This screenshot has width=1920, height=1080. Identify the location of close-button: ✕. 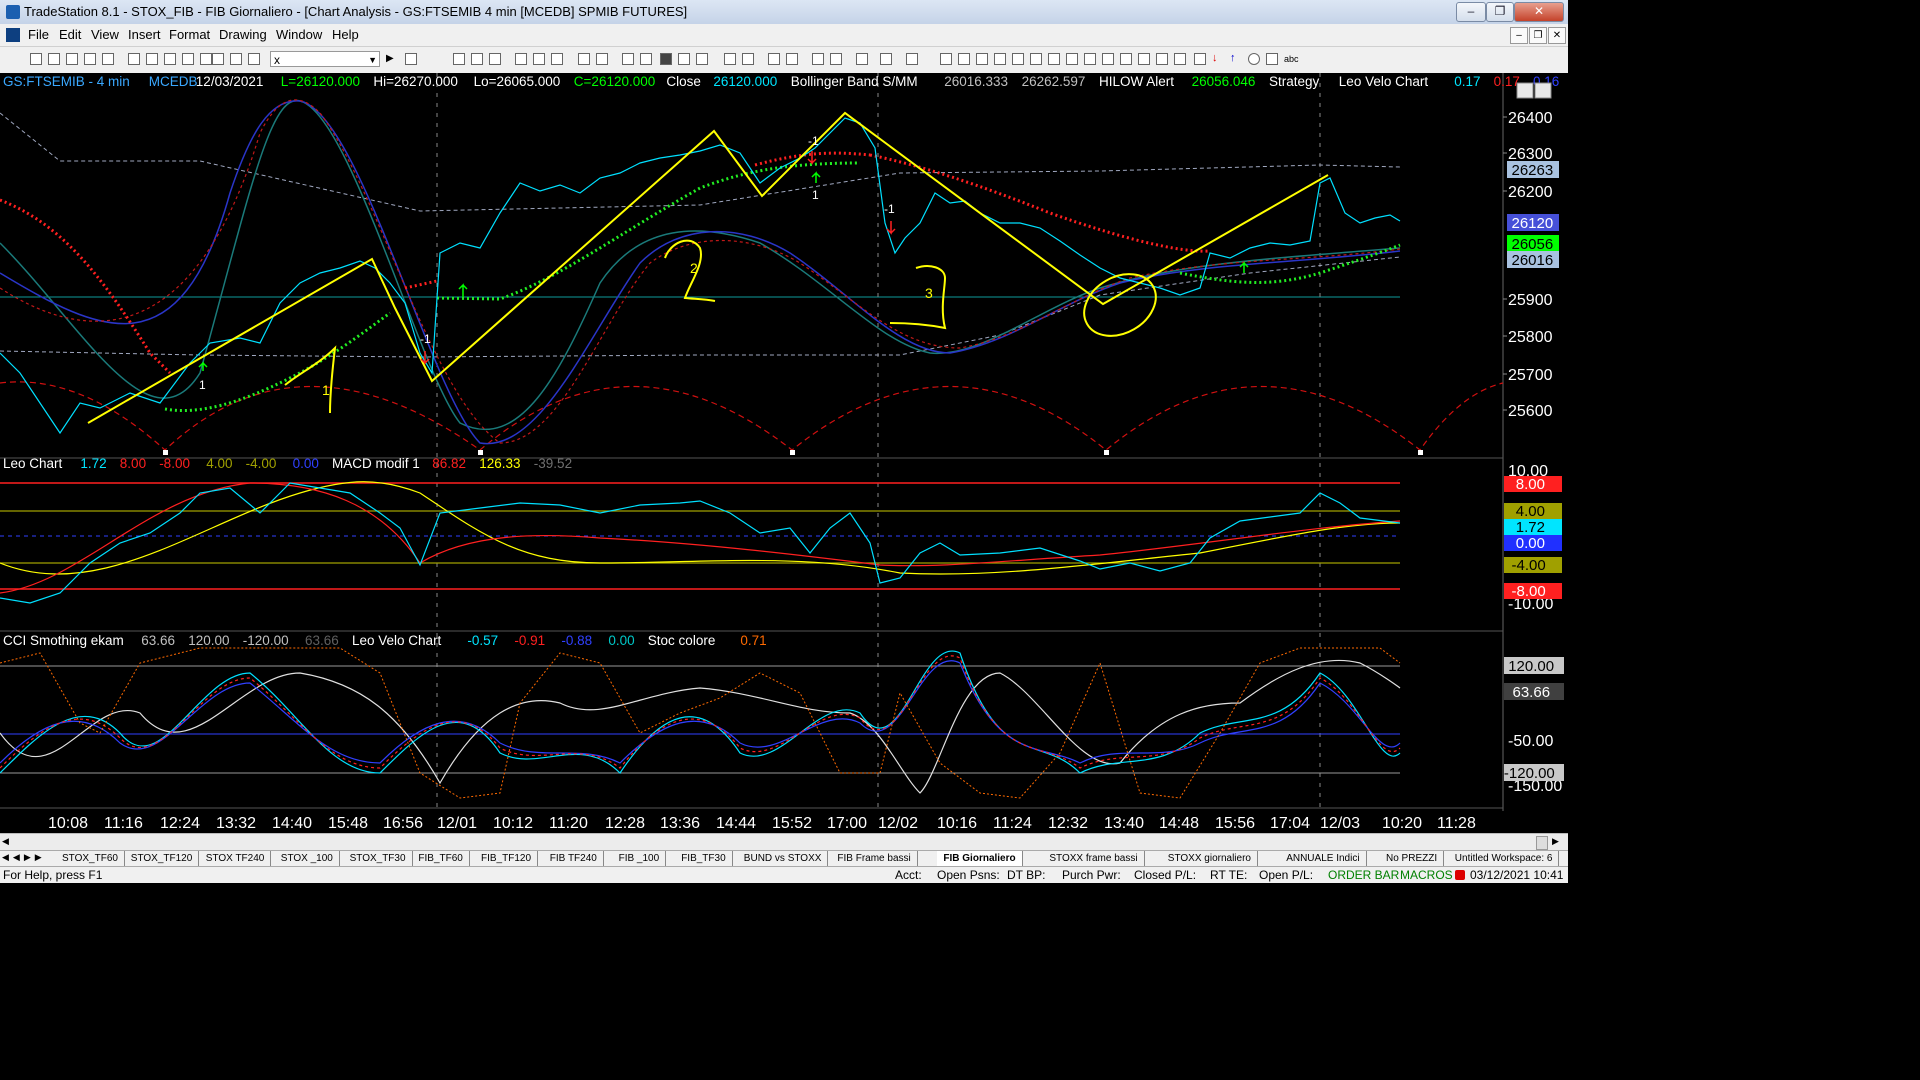
(1539, 12).